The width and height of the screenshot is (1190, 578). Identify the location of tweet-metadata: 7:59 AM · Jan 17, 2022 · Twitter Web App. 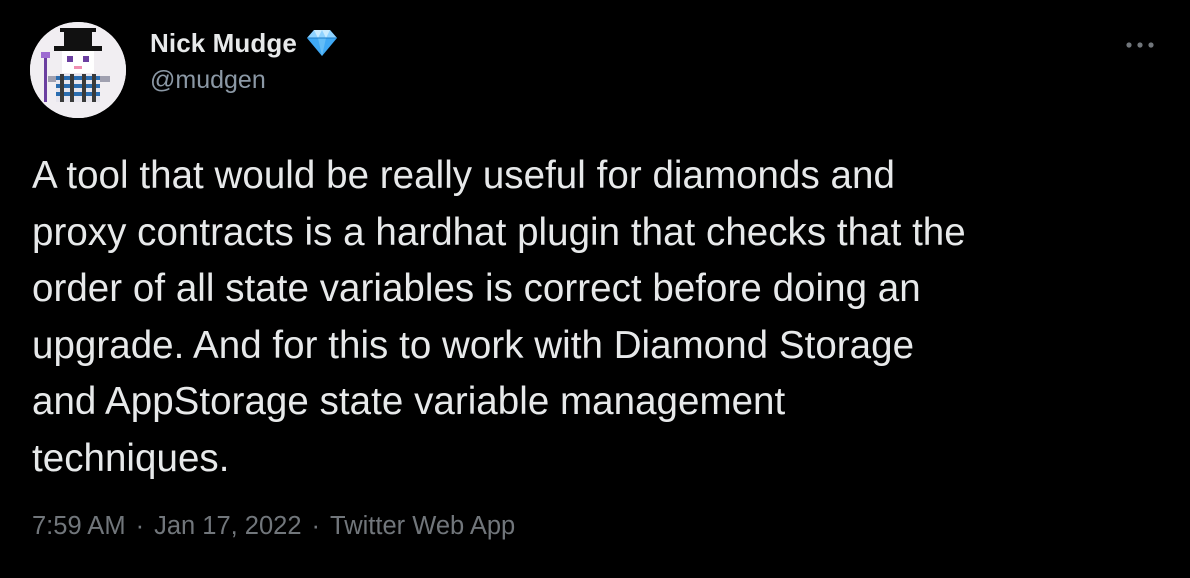
(273, 526).